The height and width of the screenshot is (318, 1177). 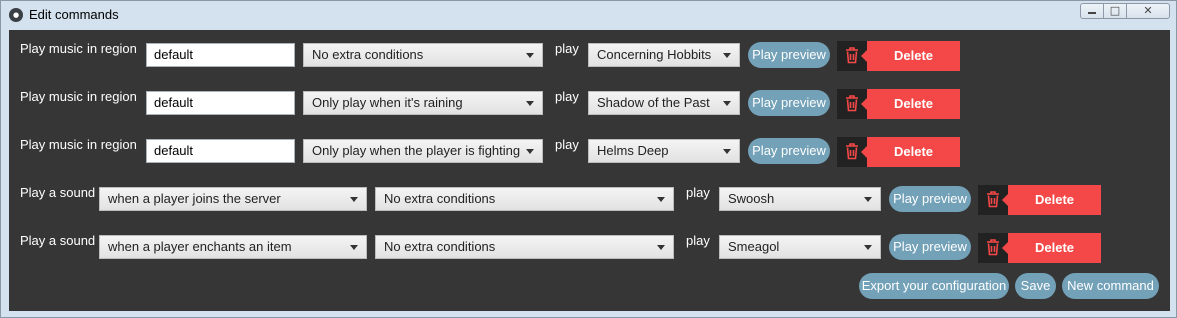 What do you see at coordinates (74, 14) in the screenshot?
I see `window-title: Edit commands` at bounding box center [74, 14].